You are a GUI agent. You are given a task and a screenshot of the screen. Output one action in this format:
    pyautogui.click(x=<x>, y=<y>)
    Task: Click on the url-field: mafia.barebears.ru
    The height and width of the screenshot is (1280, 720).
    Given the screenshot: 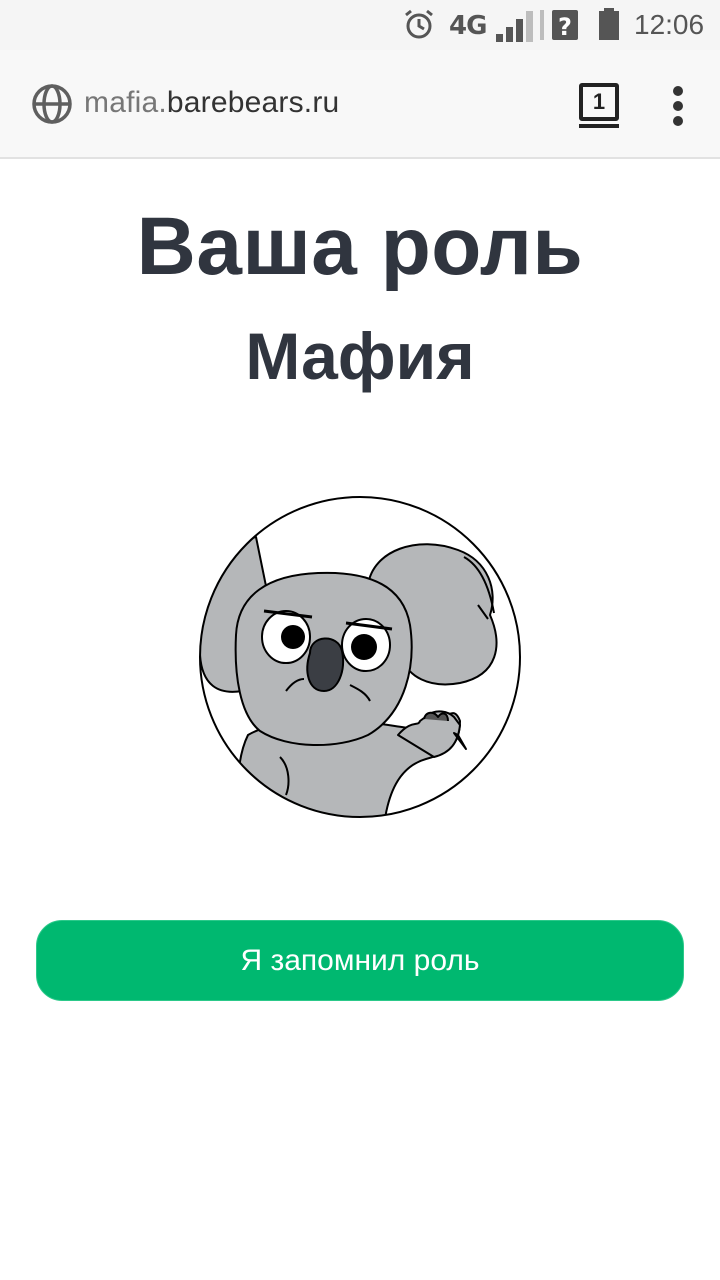 What is the action you would take?
    pyautogui.click(x=211, y=103)
    